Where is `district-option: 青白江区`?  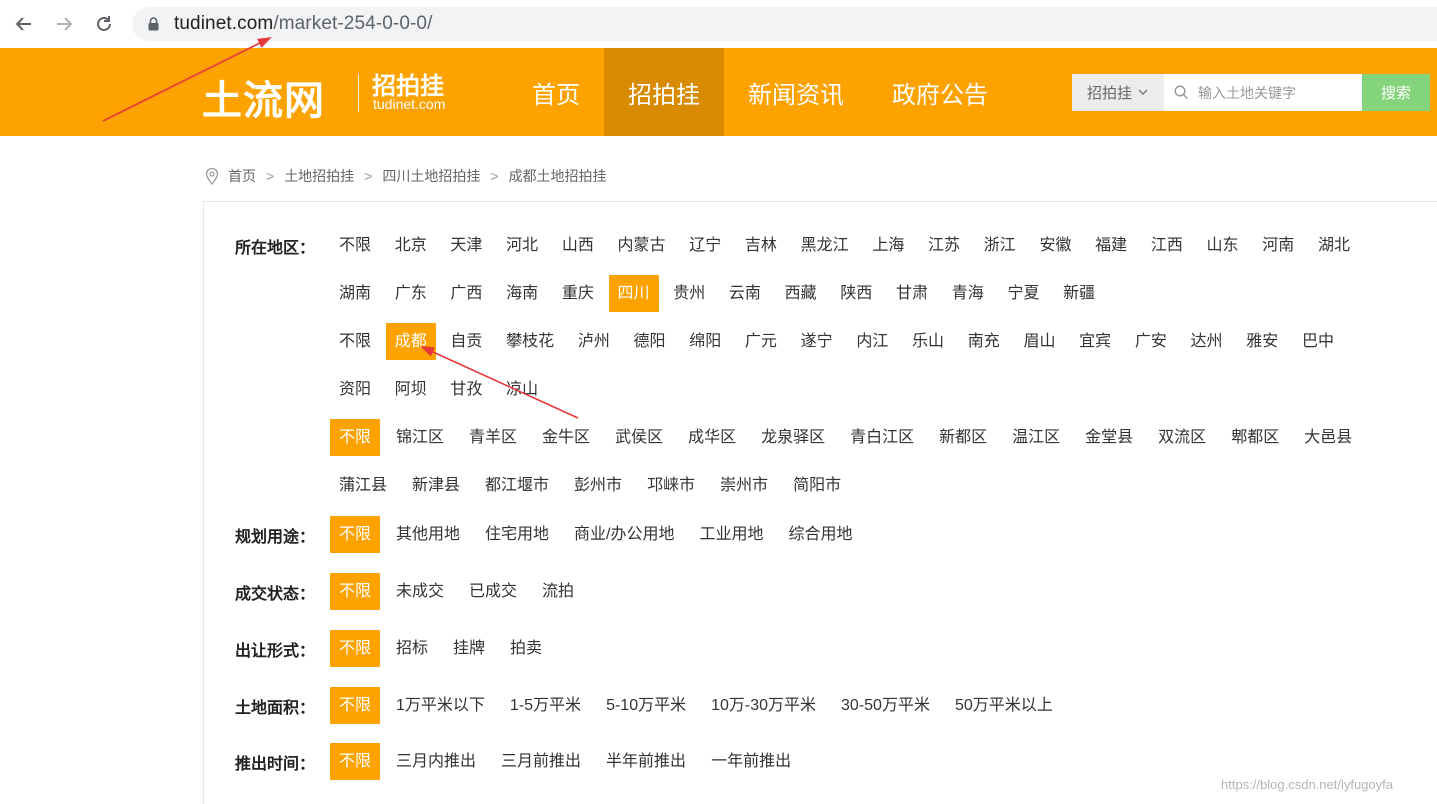
district-option: 青白江区 is located at coordinates (882, 437).